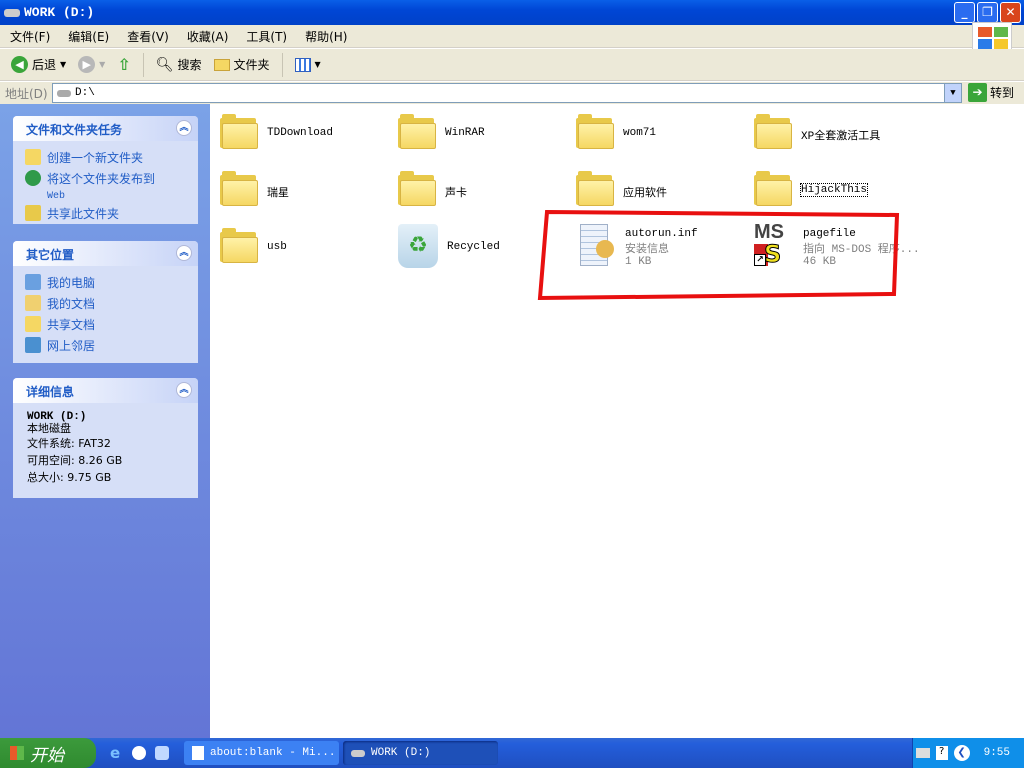  I want to click on ie-icon: e, so click(115, 753).